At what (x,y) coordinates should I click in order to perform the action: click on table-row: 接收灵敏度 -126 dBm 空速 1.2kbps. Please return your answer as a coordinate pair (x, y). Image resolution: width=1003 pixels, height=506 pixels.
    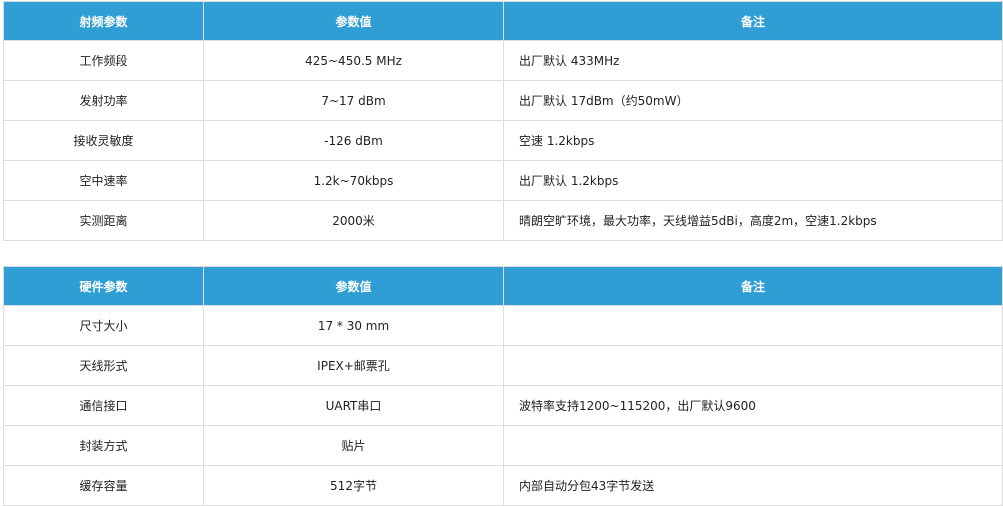
    Looking at the image, I should click on (503, 140).